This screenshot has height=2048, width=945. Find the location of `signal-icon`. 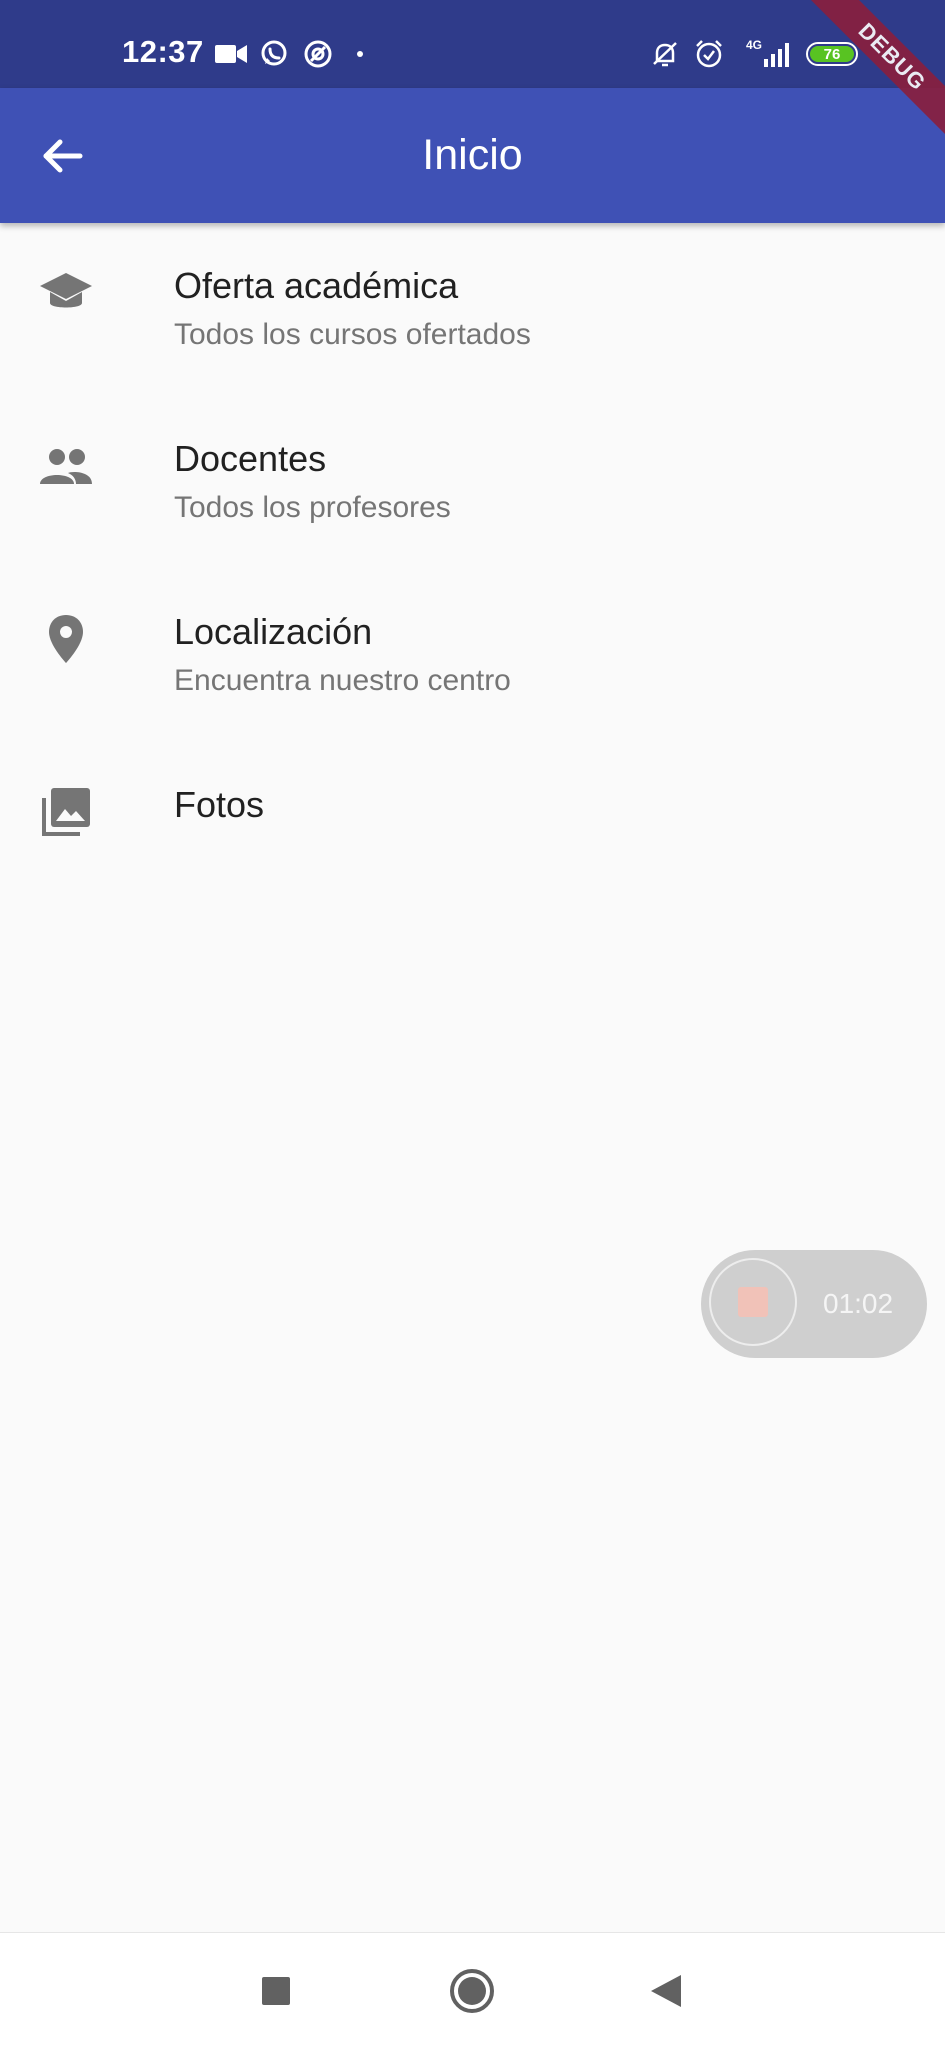

signal-icon is located at coordinates (777, 54).